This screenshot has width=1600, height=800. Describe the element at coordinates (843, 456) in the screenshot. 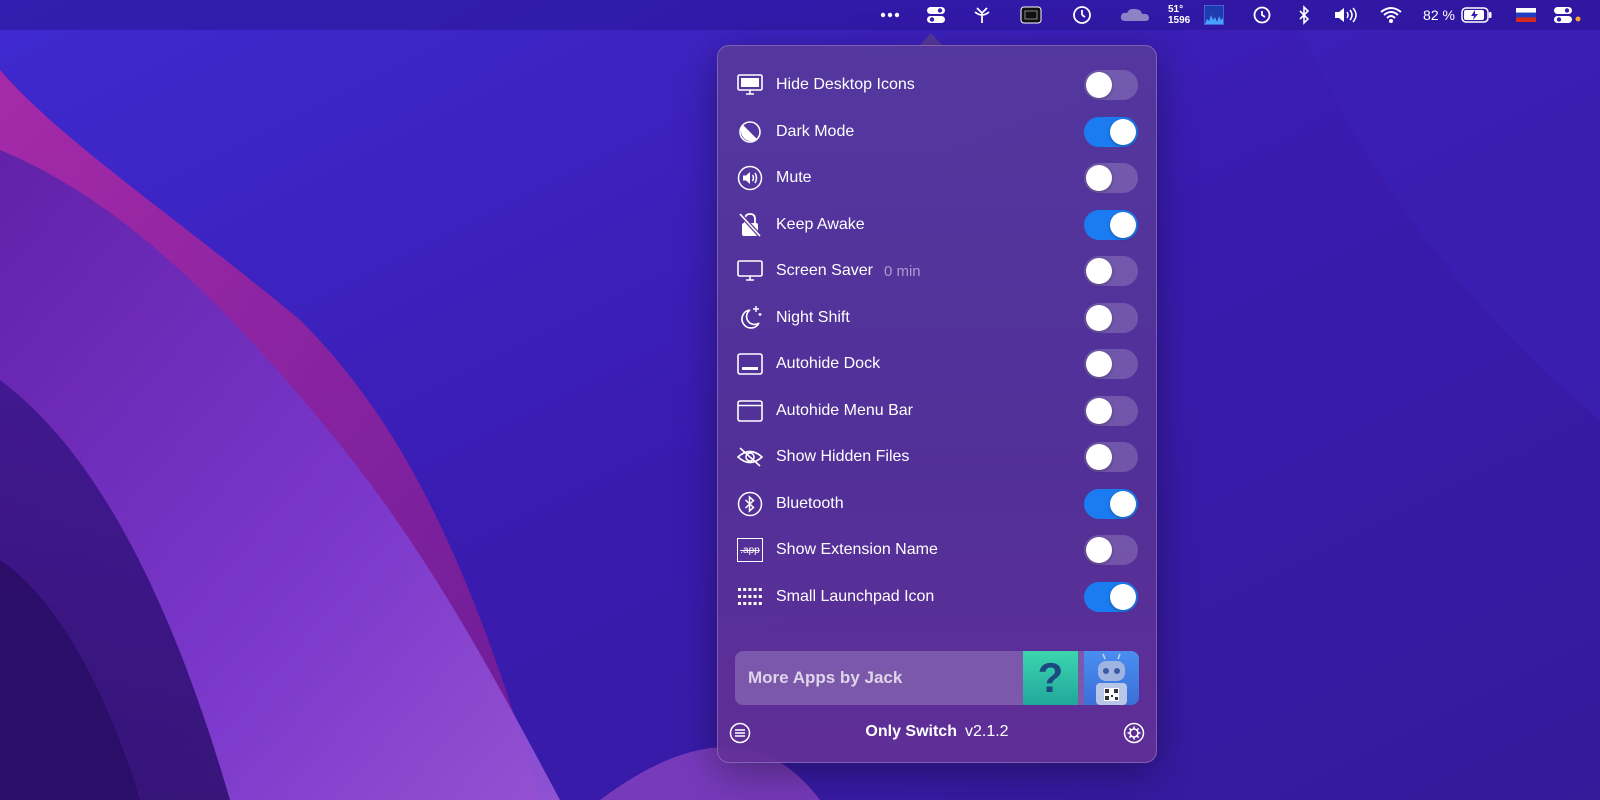

I see `switch-label: Show Hidden Files` at that location.